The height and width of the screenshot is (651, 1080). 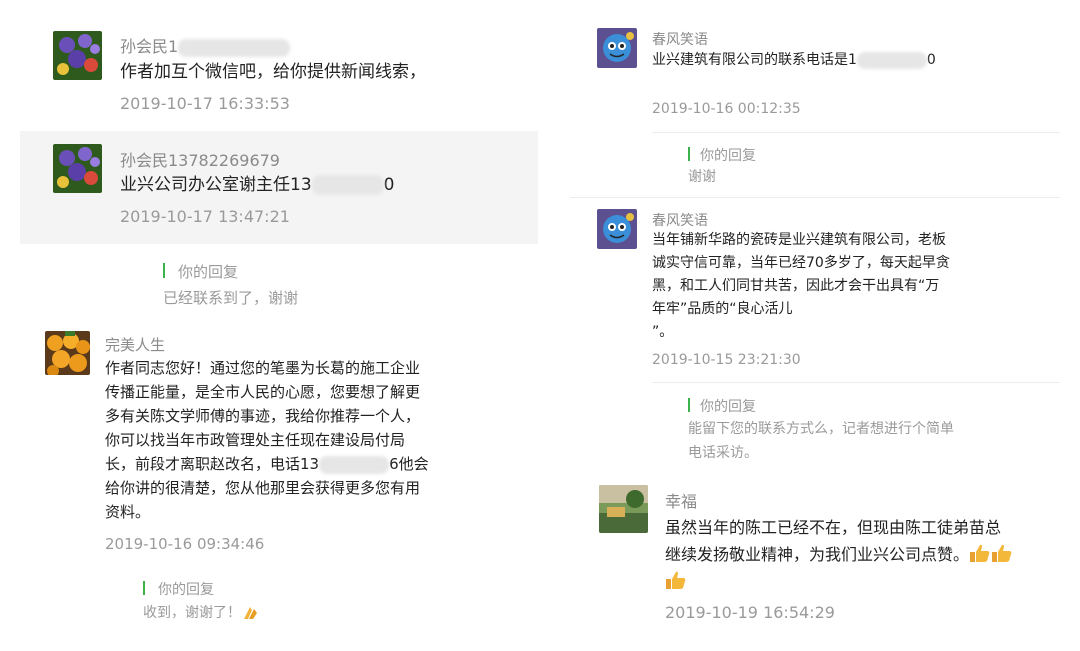 What do you see at coordinates (681, 500) in the screenshot?
I see `commenter-name: 幸福` at bounding box center [681, 500].